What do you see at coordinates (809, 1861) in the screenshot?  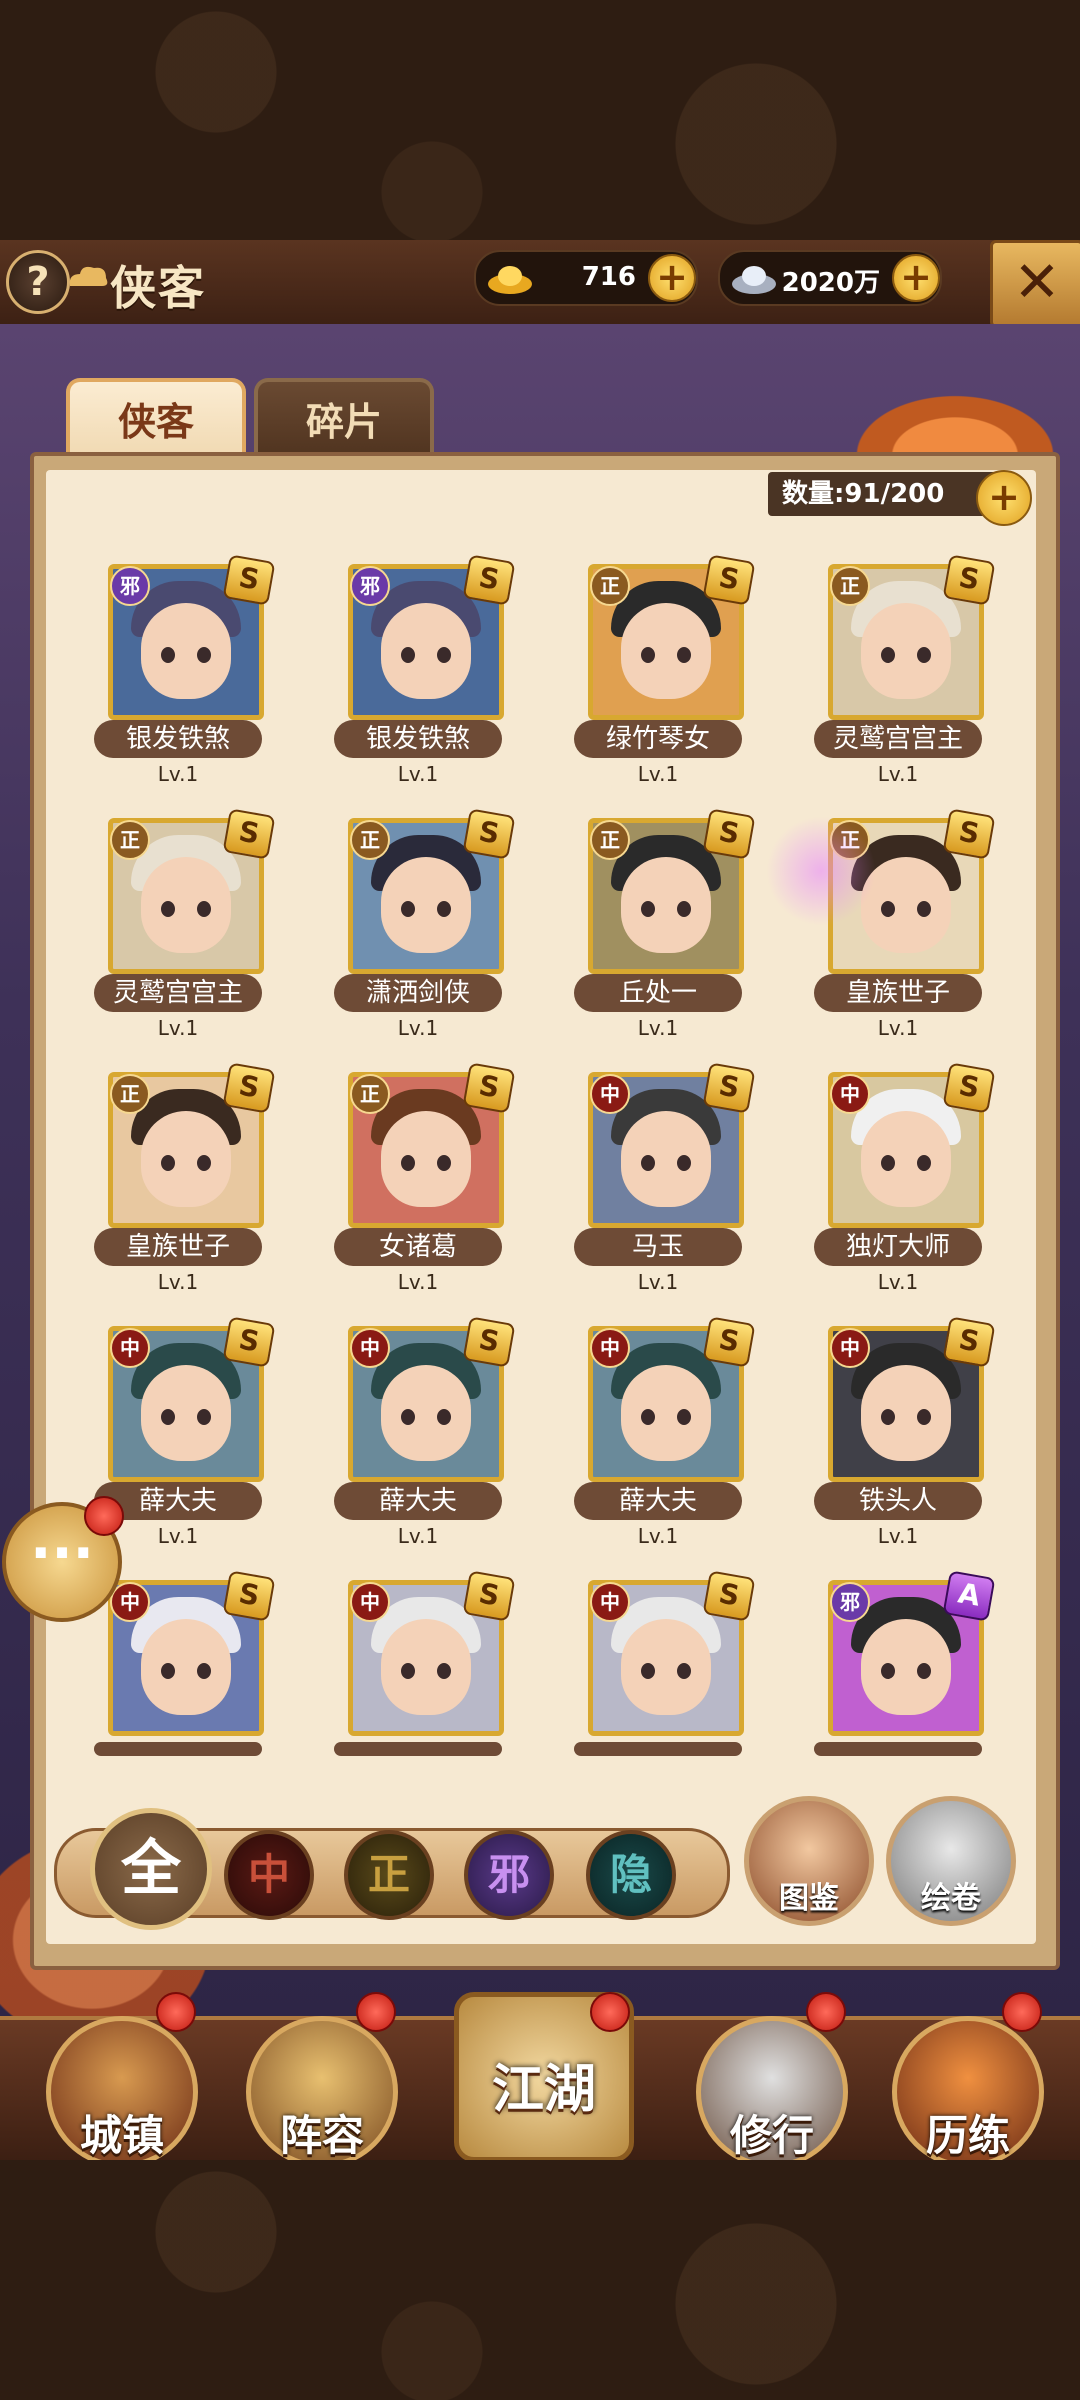 I see `codex-button: 图鉴` at bounding box center [809, 1861].